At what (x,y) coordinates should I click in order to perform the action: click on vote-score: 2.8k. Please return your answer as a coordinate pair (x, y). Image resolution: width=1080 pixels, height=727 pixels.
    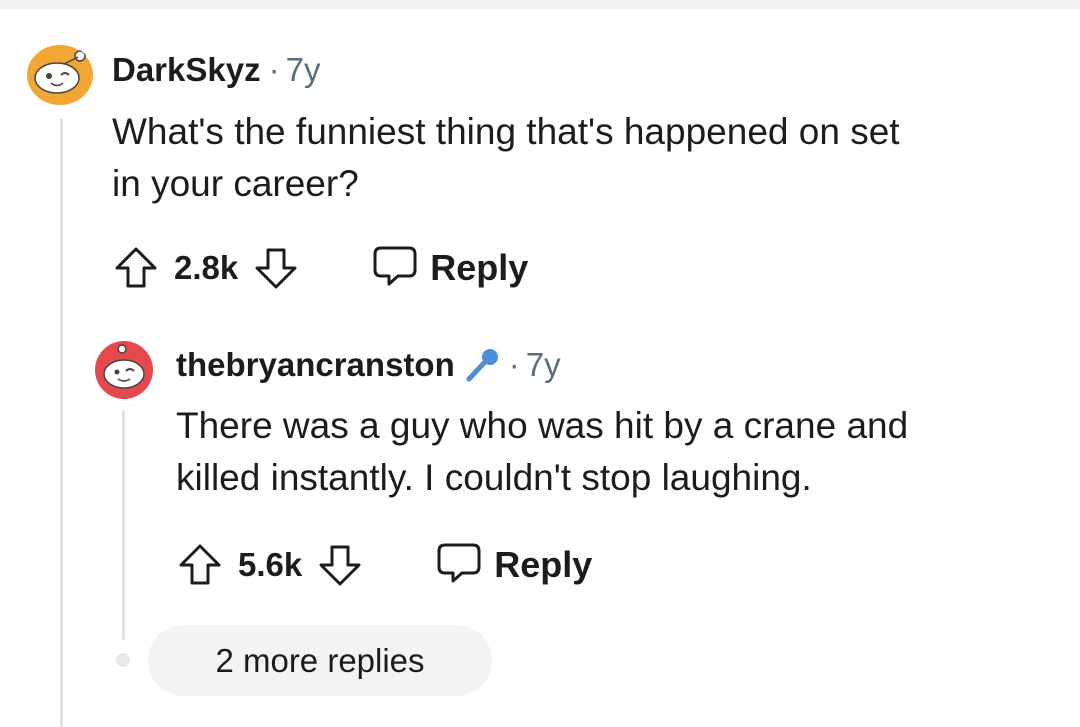
    Looking at the image, I should click on (206, 267).